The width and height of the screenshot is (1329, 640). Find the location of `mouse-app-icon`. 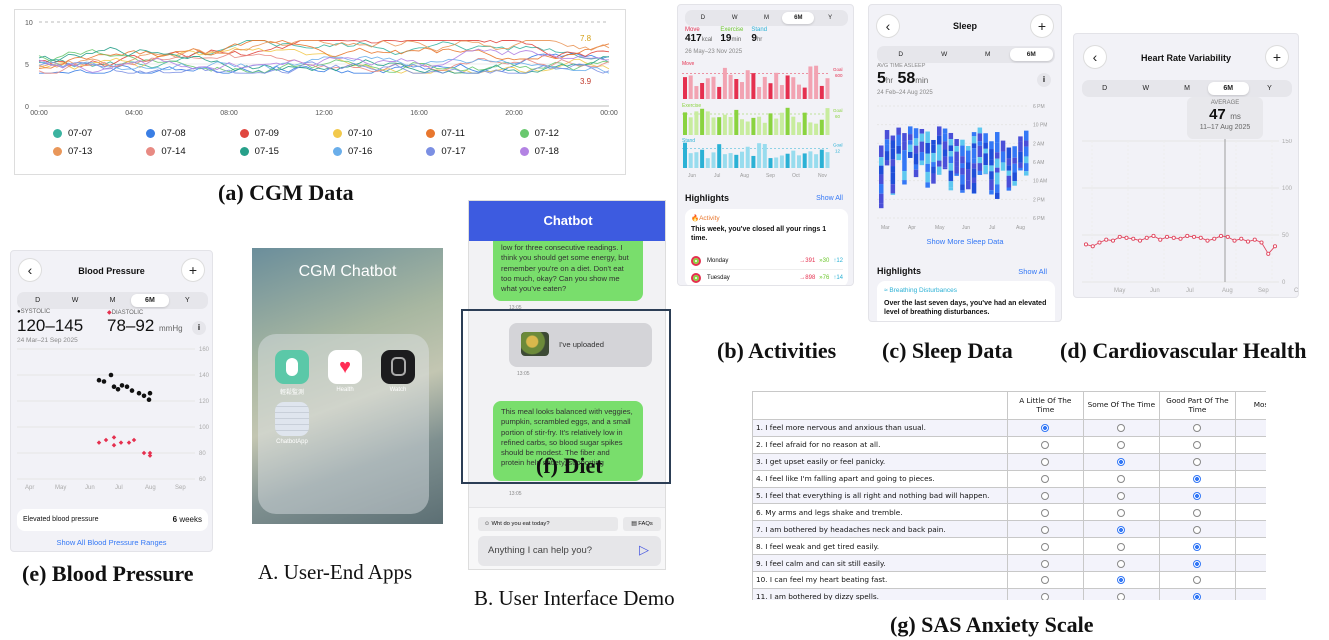

mouse-app-icon is located at coordinates (292, 367).